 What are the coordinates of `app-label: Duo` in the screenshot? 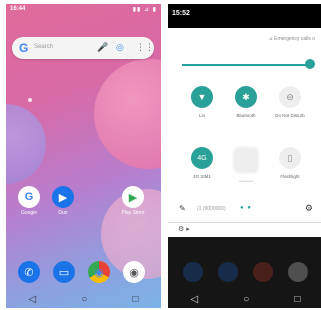 It's located at (63, 213).